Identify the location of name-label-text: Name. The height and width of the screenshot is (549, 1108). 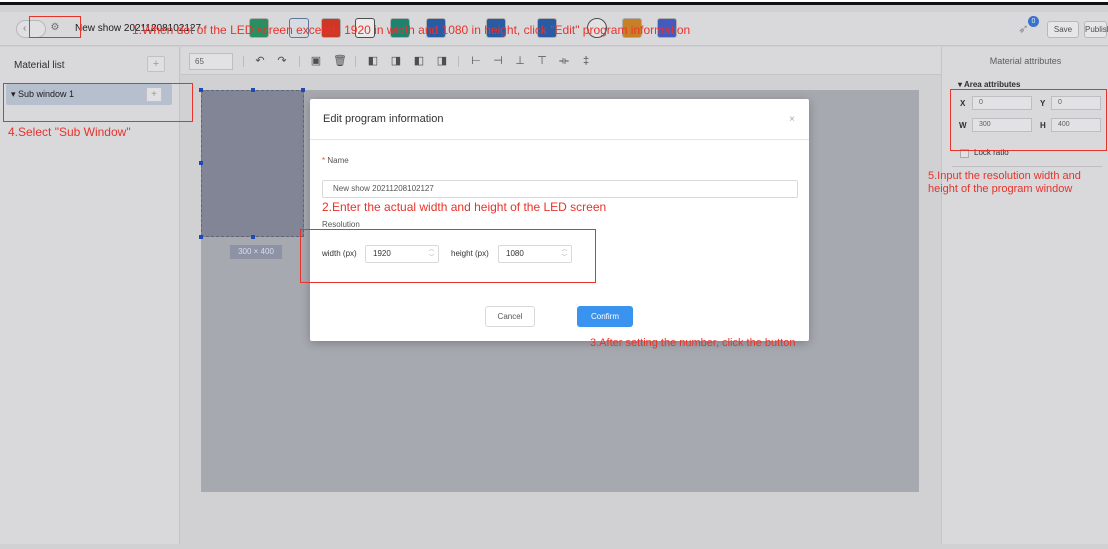
(338, 160).